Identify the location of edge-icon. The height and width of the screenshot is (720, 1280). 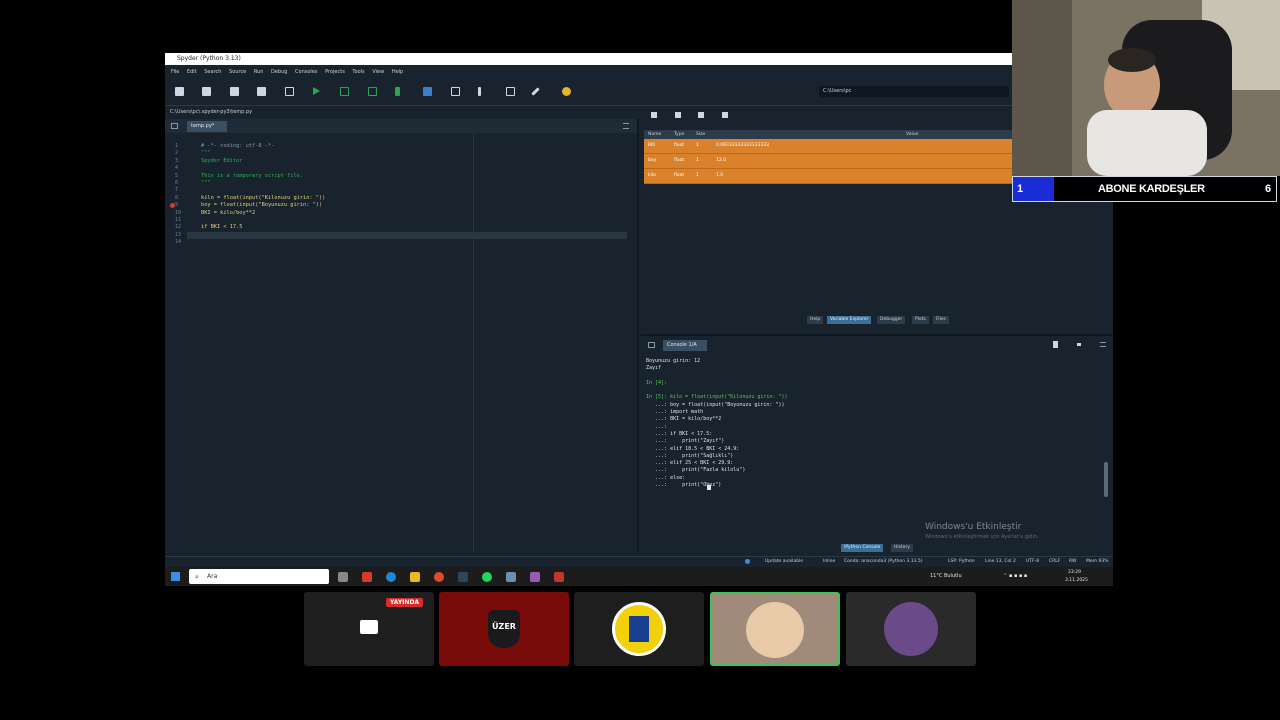
(391, 577).